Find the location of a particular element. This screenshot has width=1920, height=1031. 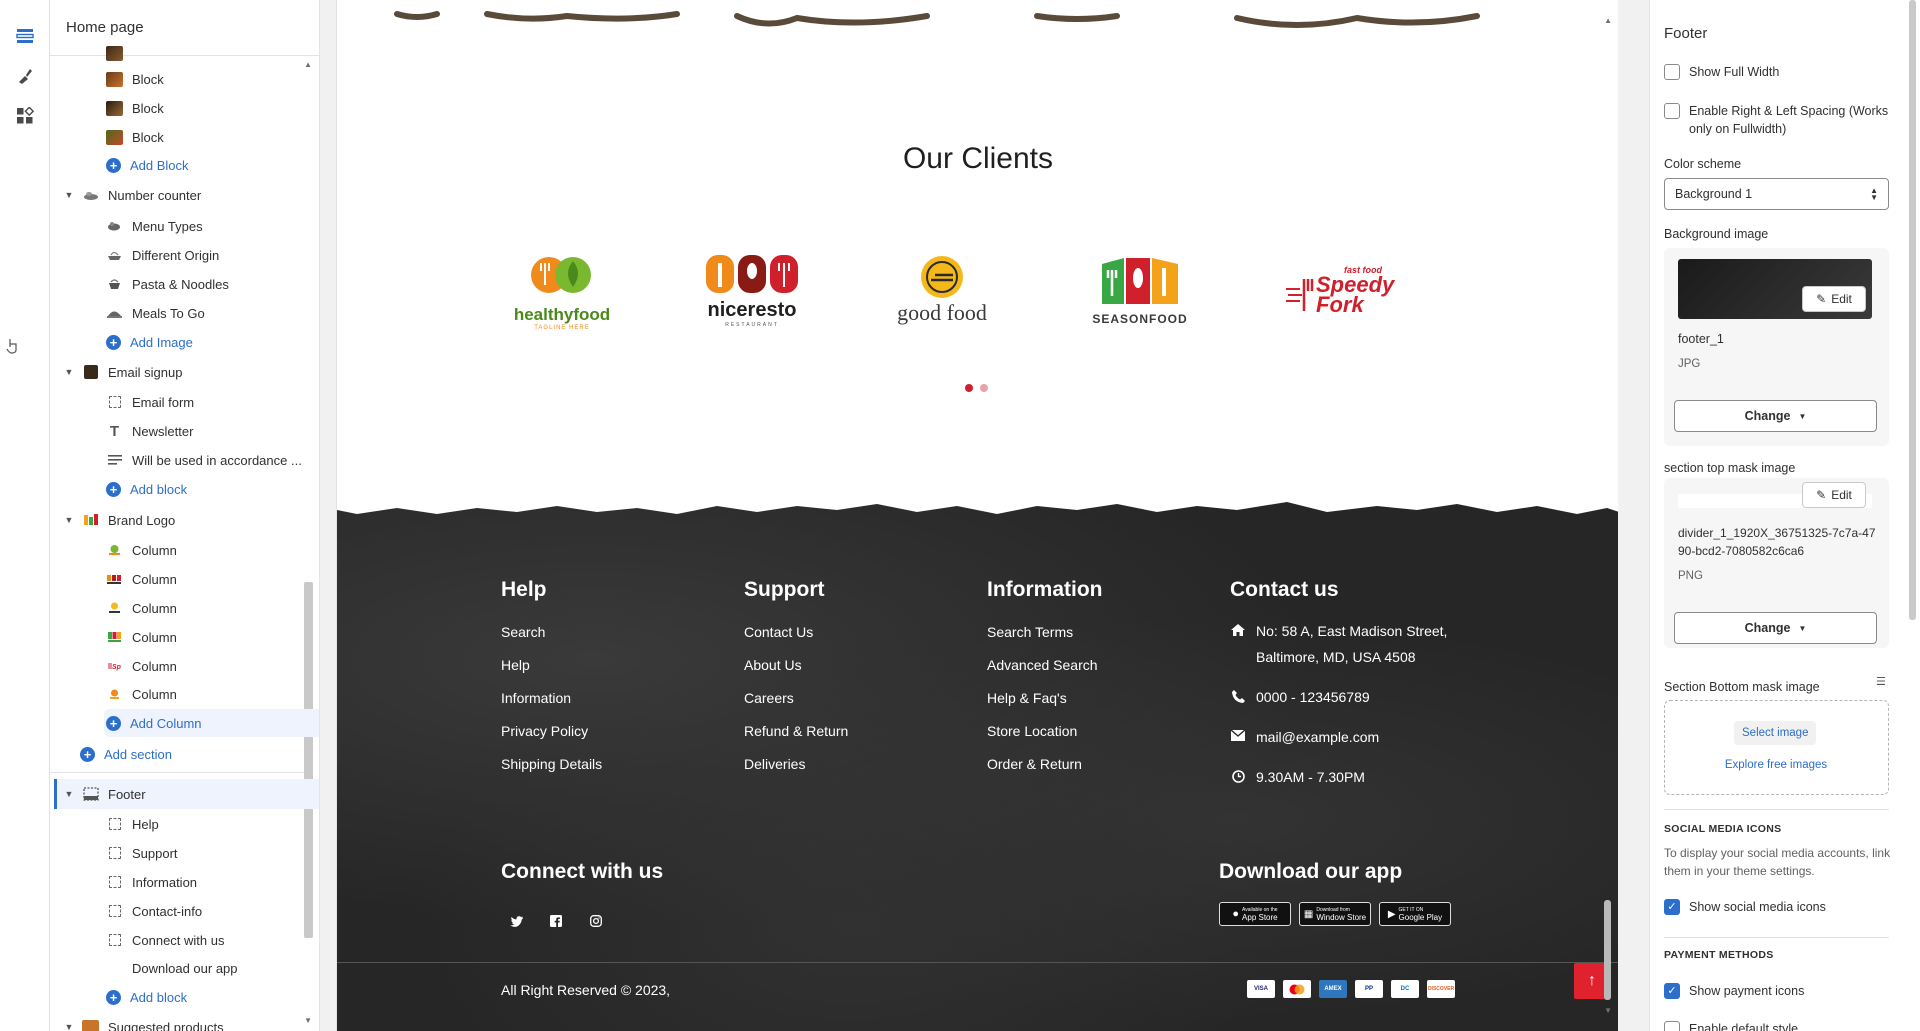

footer-link: Store Location is located at coordinates (1045, 731).